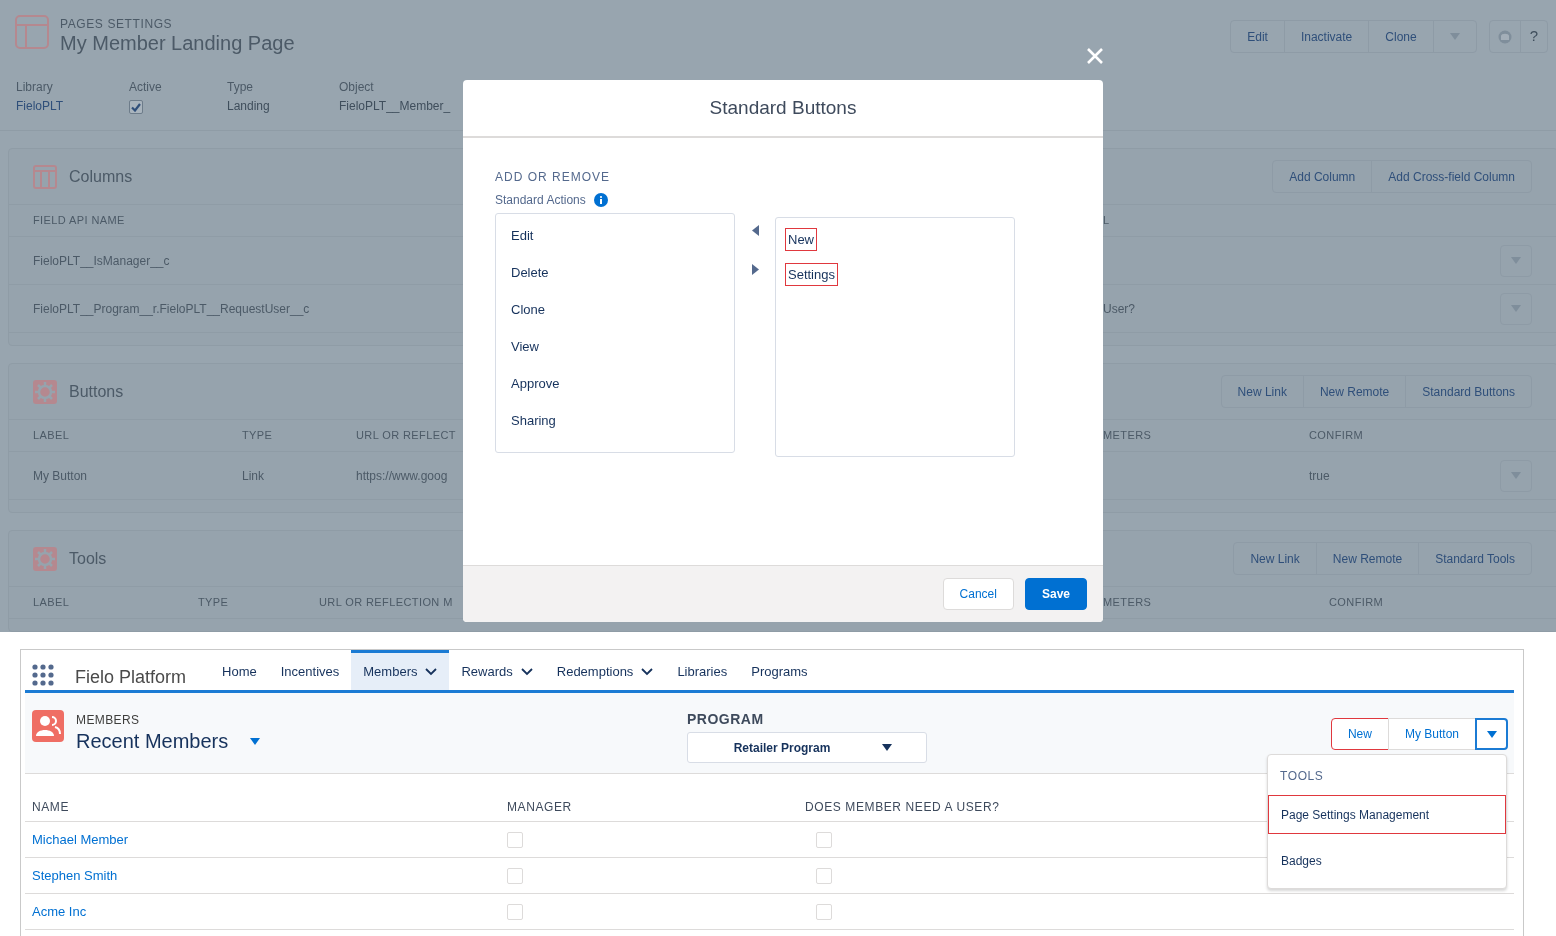  What do you see at coordinates (108, 720) in the screenshot?
I see `object-label: MEMBERS` at bounding box center [108, 720].